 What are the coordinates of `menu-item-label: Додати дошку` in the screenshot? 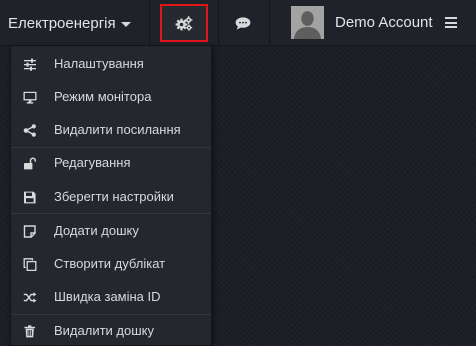 It's located at (96, 230).